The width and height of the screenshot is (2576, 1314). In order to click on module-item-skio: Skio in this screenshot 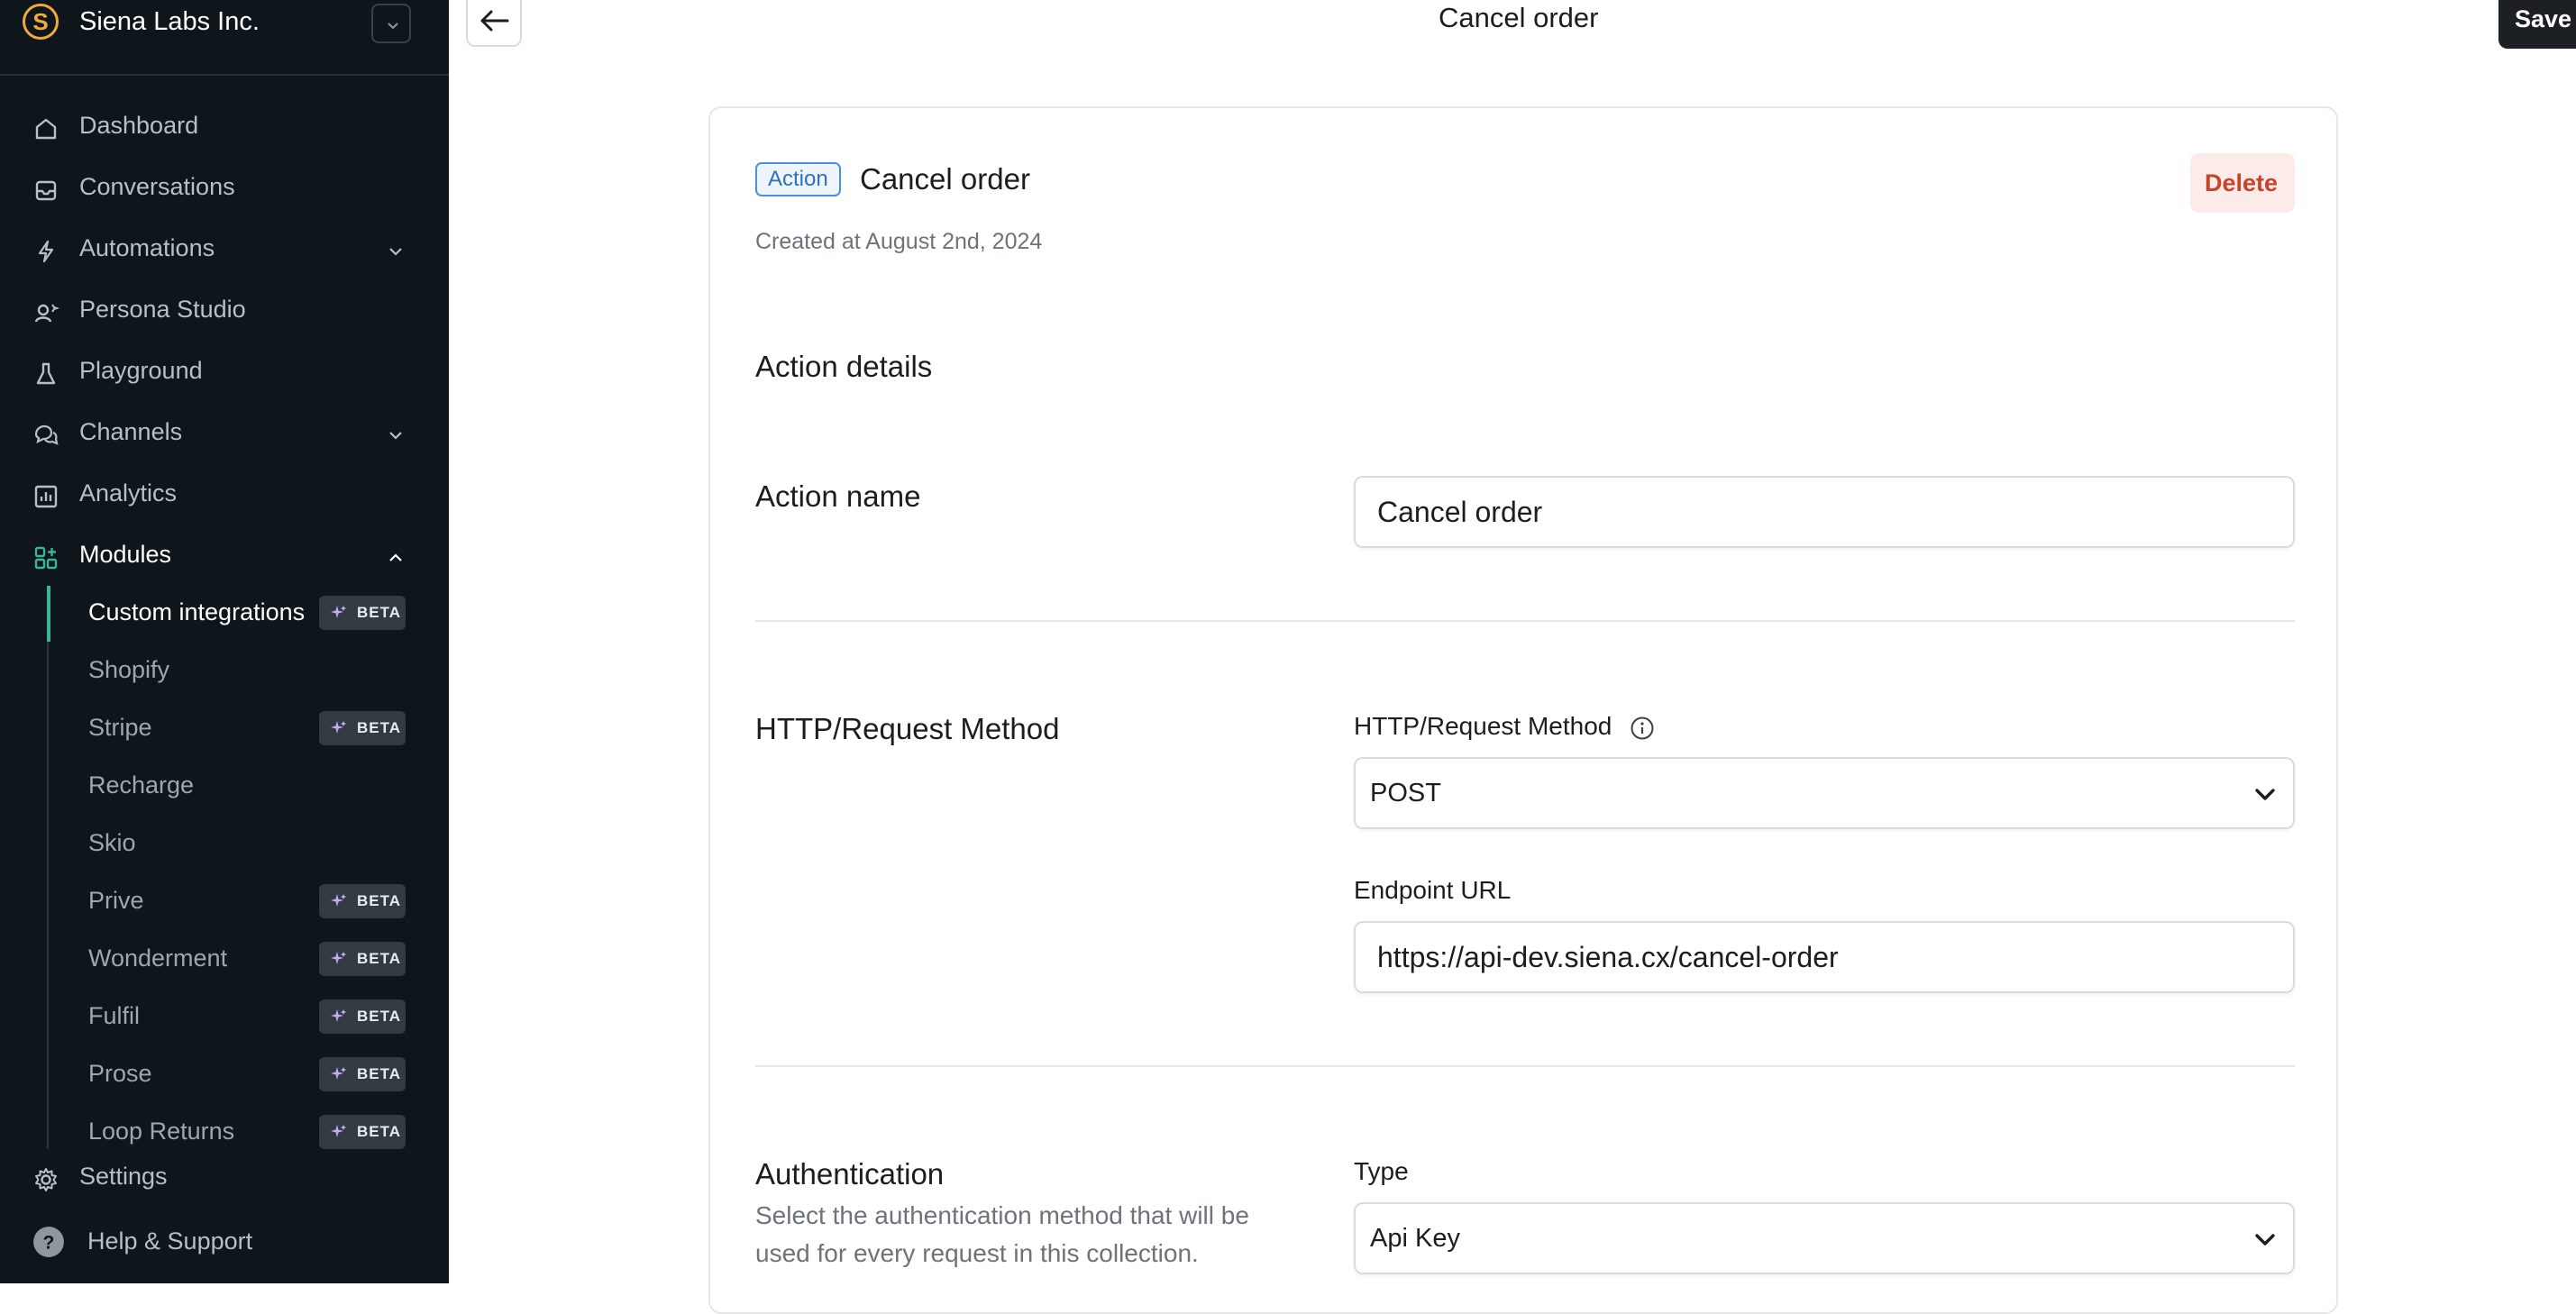, I will do `click(250, 844)`.